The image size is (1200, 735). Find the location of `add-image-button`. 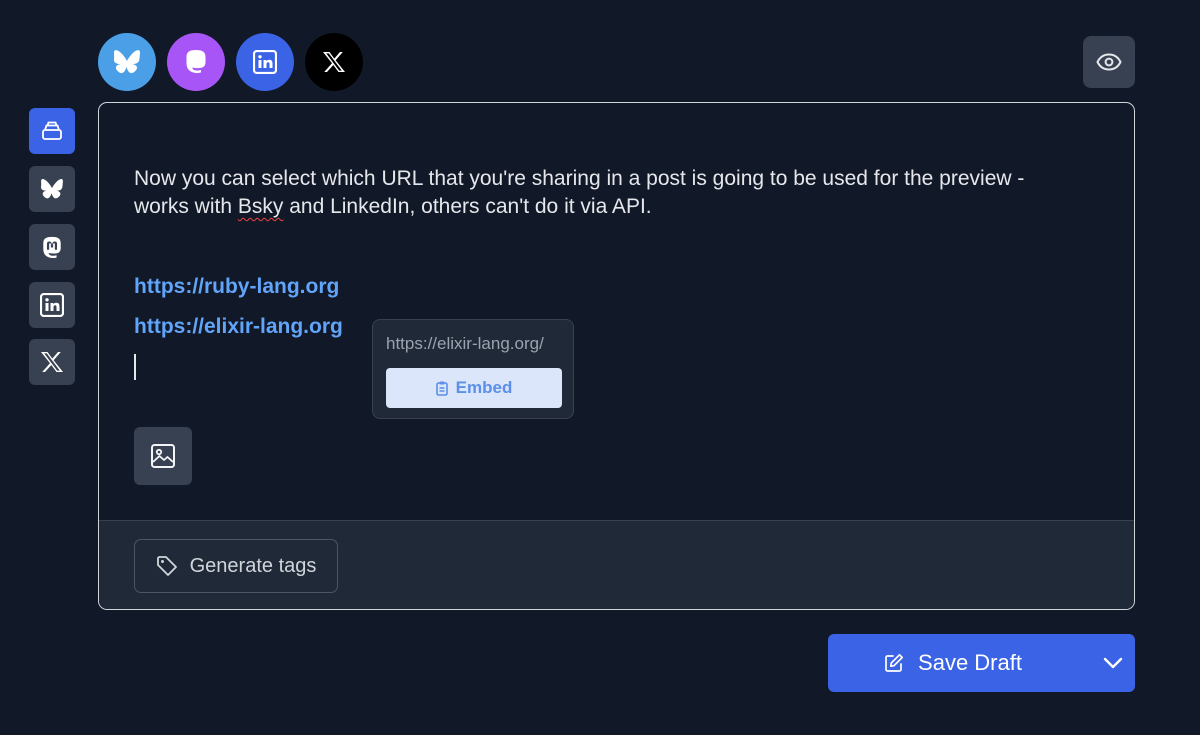

add-image-button is located at coordinates (163, 456).